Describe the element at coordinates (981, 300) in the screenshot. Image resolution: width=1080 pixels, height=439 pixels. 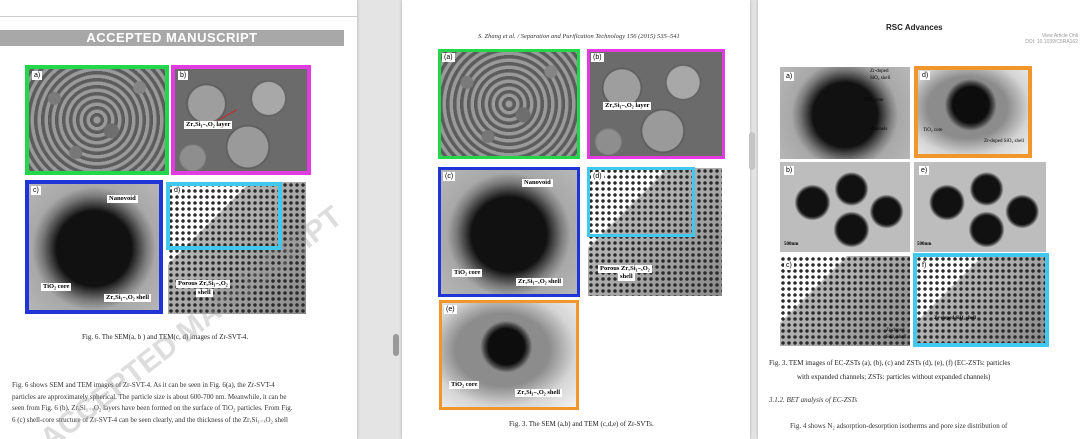
I see `tem-image-f` at that location.